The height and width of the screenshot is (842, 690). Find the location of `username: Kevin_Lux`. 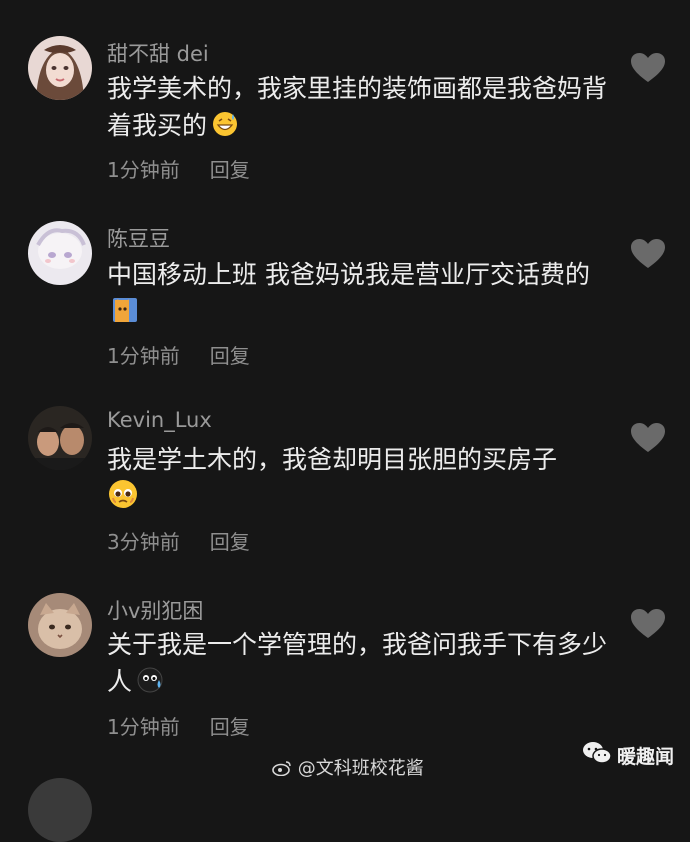

username: Kevin_Lux is located at coordinates (159, 420).